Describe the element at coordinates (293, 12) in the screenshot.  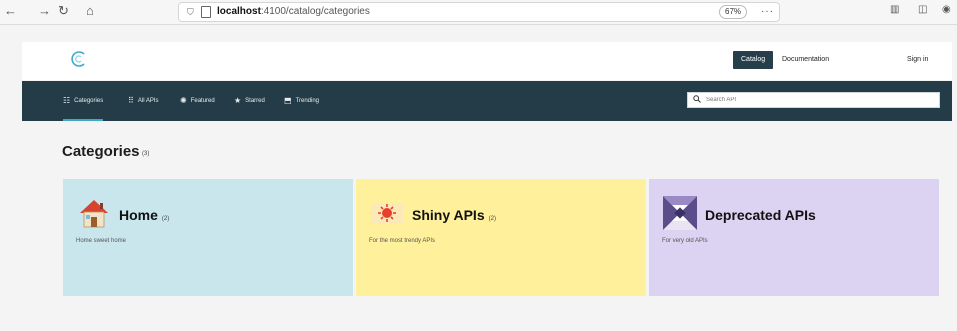
I see `url-text: localhost:4100/catalog/categories` at that location.